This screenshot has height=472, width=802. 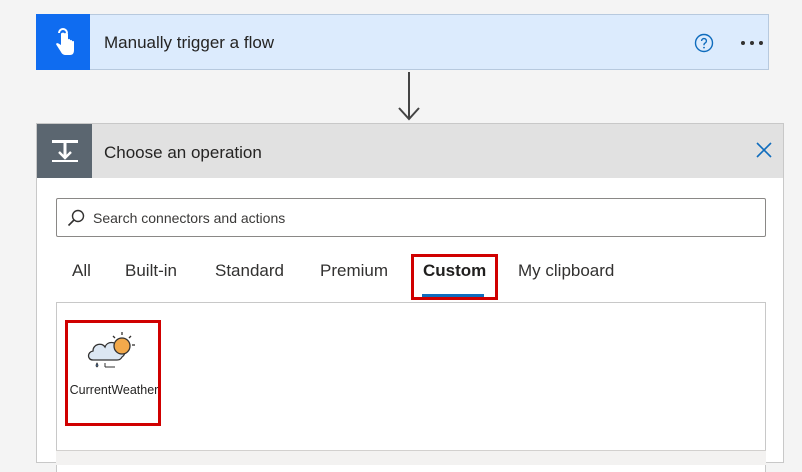 I want to click on connector-highlight, so click(x=113, y=373).